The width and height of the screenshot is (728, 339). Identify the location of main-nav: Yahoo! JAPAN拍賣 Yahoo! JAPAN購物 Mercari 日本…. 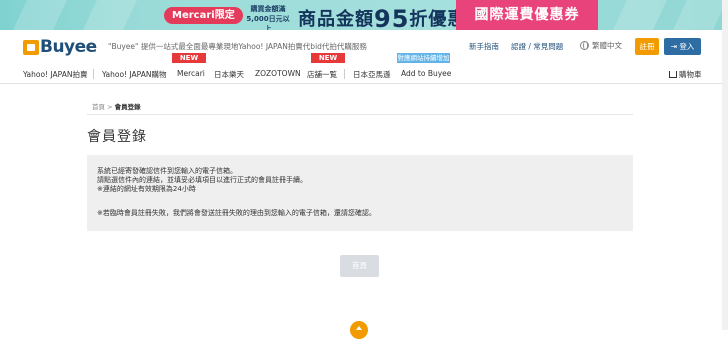
(364, 74).